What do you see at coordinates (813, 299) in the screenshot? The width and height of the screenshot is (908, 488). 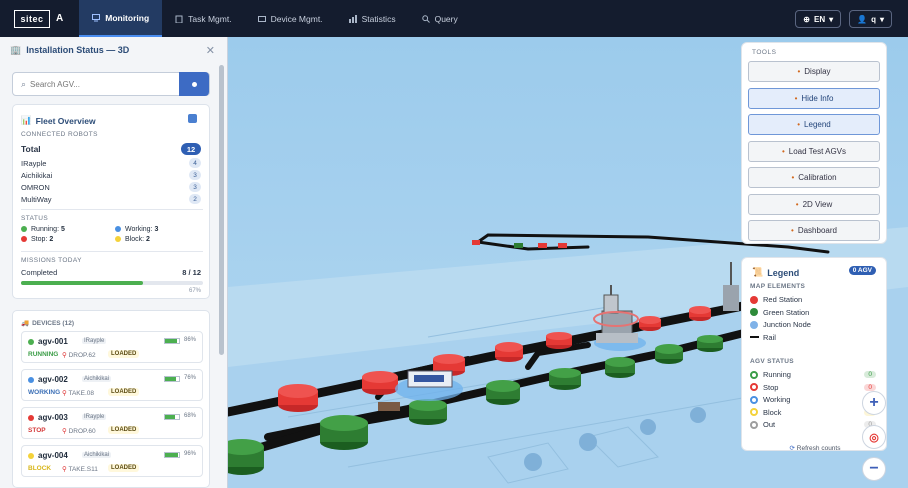 I see `map-legend-item: Red Station` at bounding box center [813, 299].